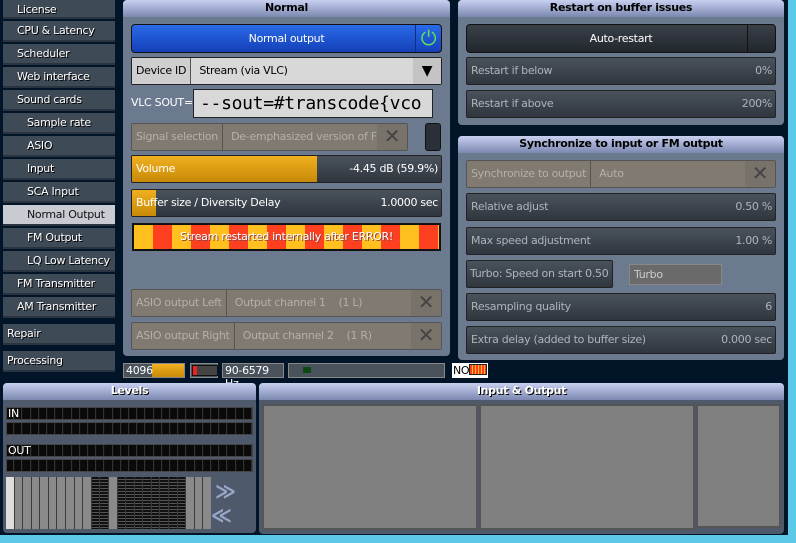 The image size is (796, 543). I want to click on out-meter-left, so click(129, 450).